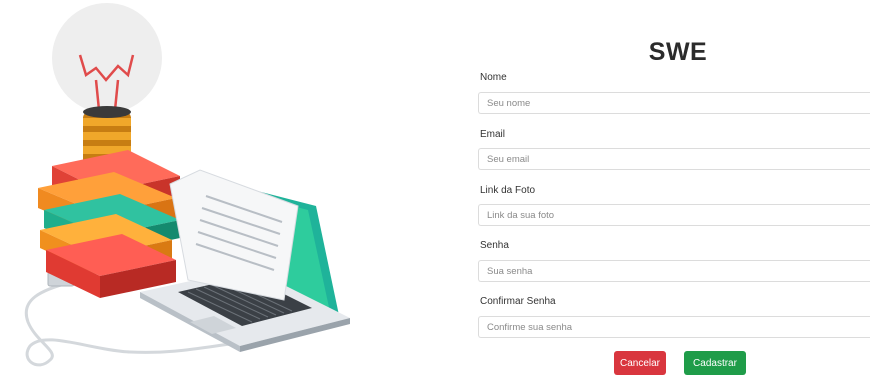  What do you see at coordinates (234, 235) in the screenshot?
I see `document-icon` at bounding box center [234, 235].